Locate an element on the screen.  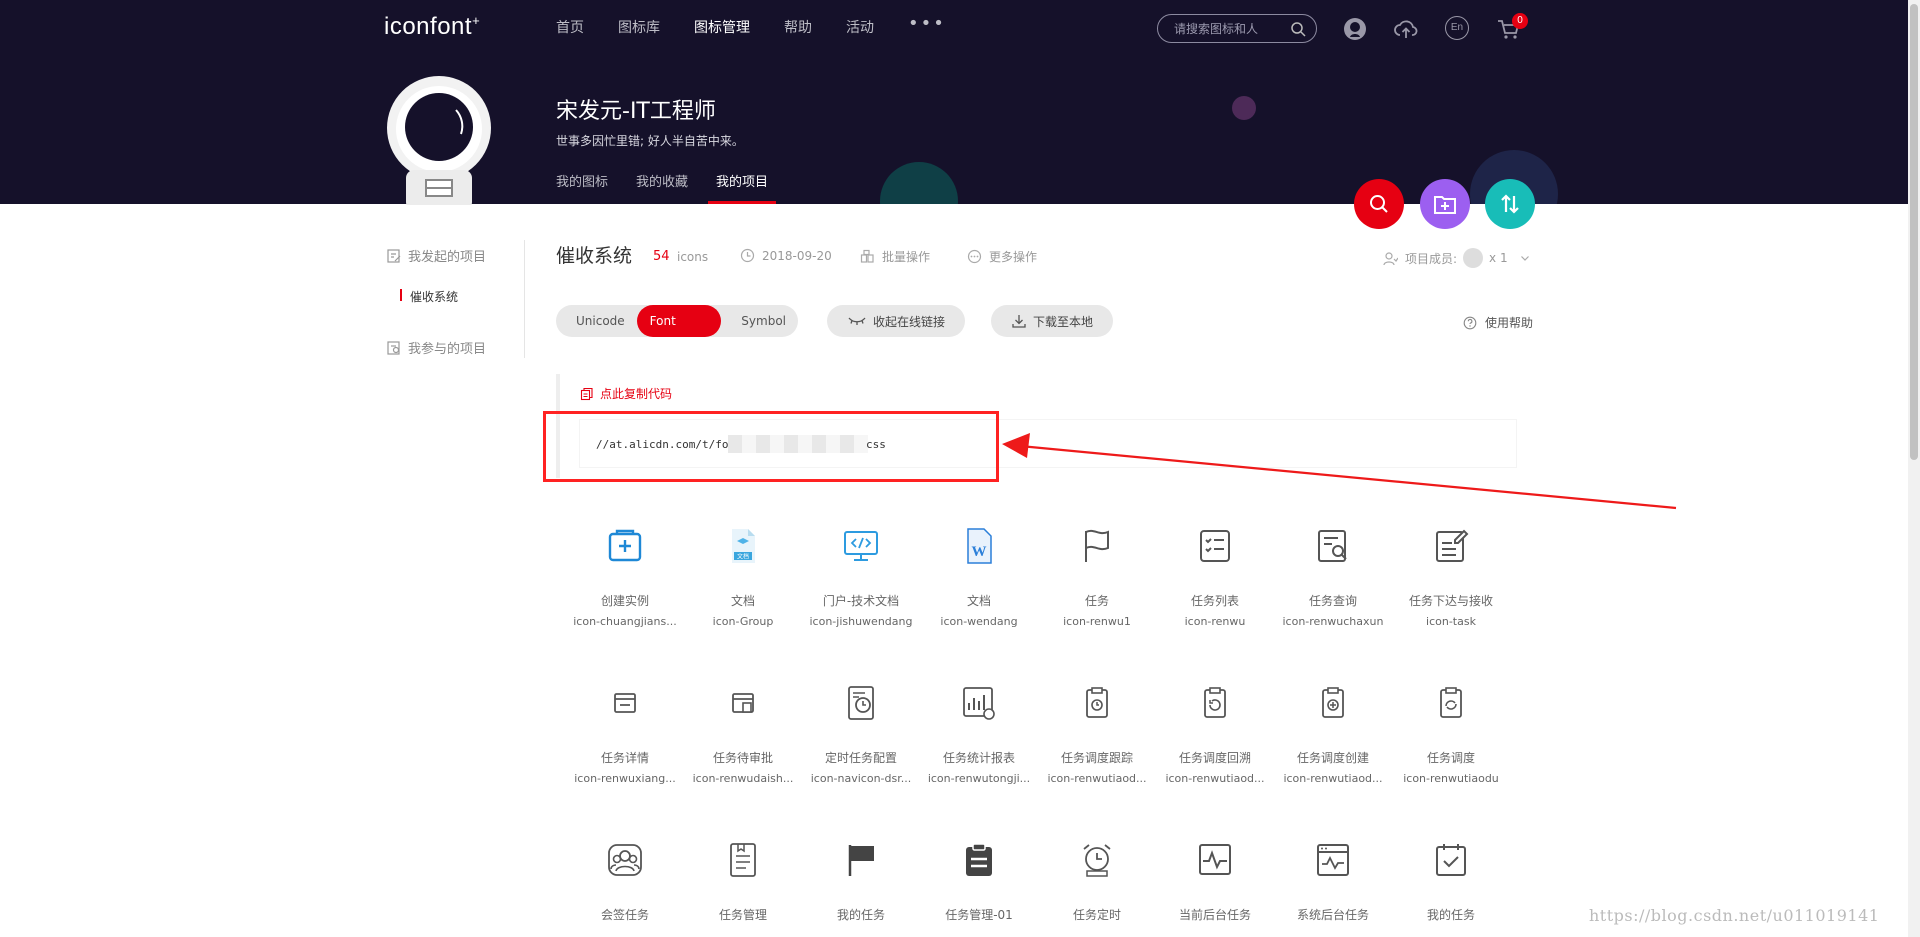
icon-card: 任务 icon-renwu1 is located at coordinates (1097, 577).